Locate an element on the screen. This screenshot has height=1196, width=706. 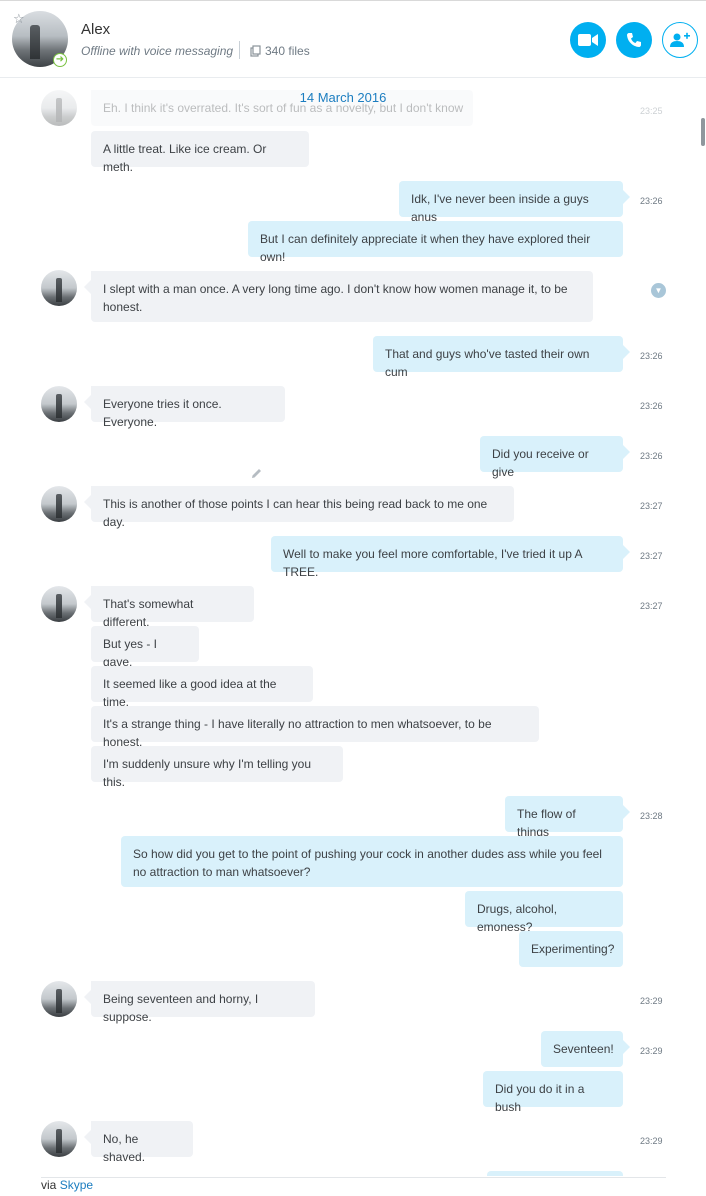
video-camera-icon is located at coordinates (588, 40).